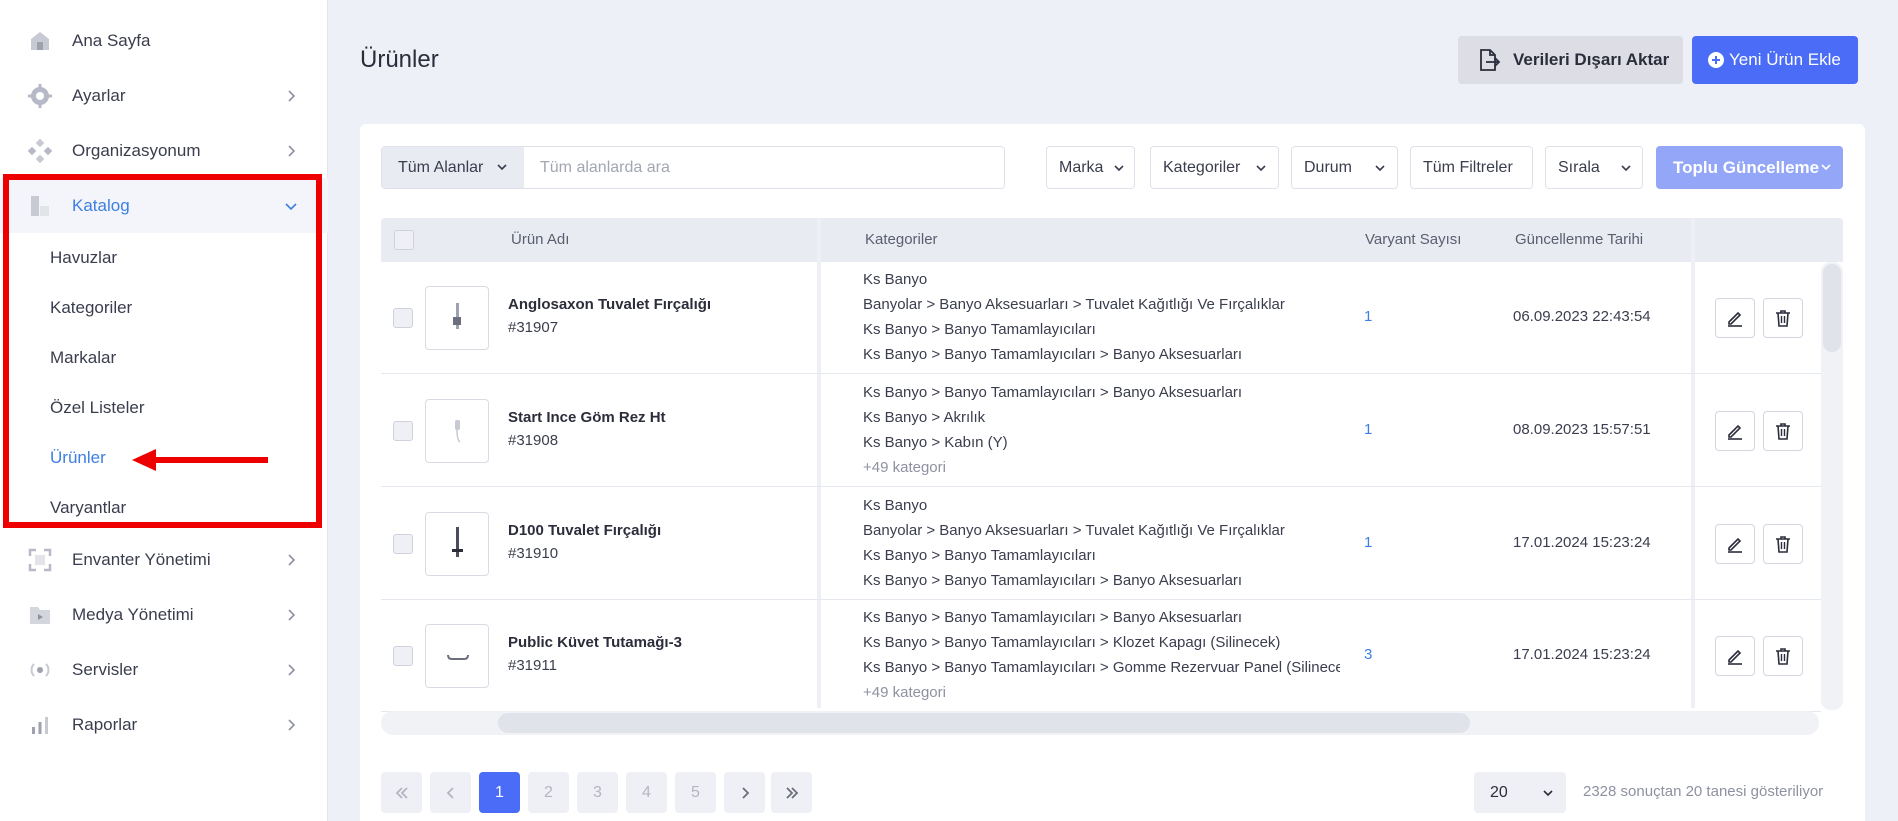  I want to click on product-name: D100 Tuvalet Fırçalığı, so click(584, 530).